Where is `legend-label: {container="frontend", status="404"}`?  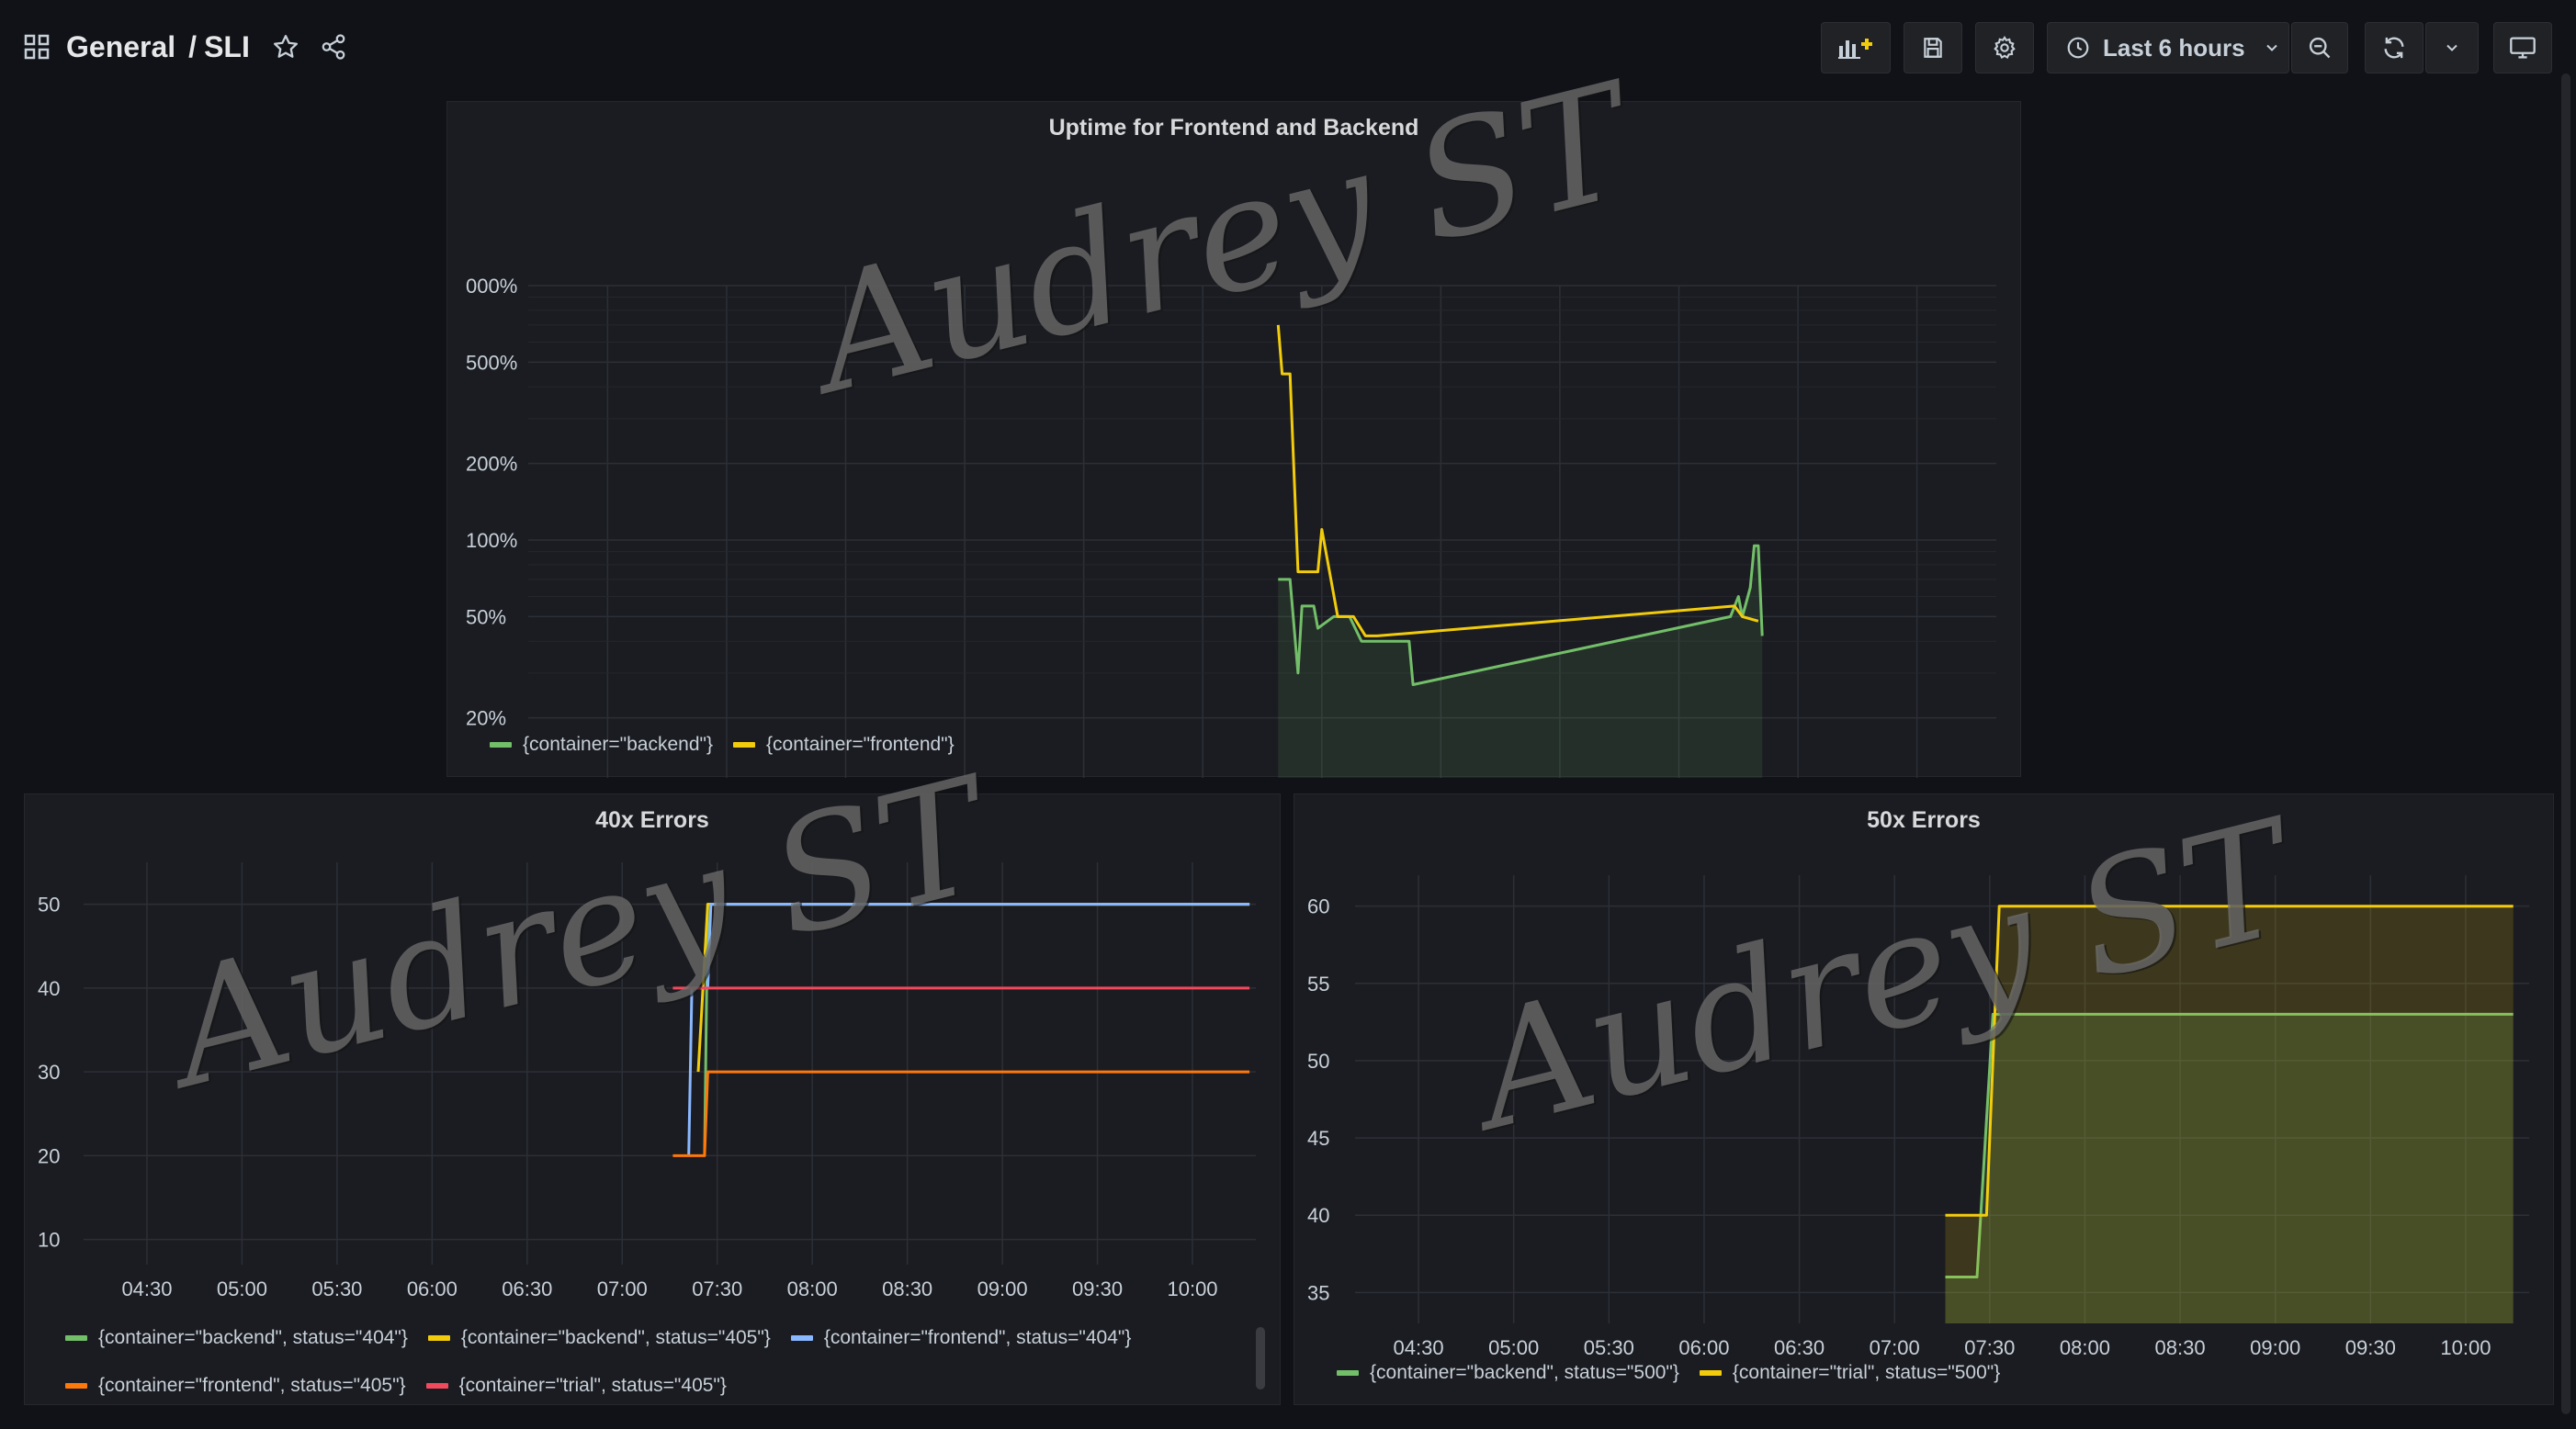
legend-label: {container="frontend", status="404"} is located at coordinates (977, 1338).